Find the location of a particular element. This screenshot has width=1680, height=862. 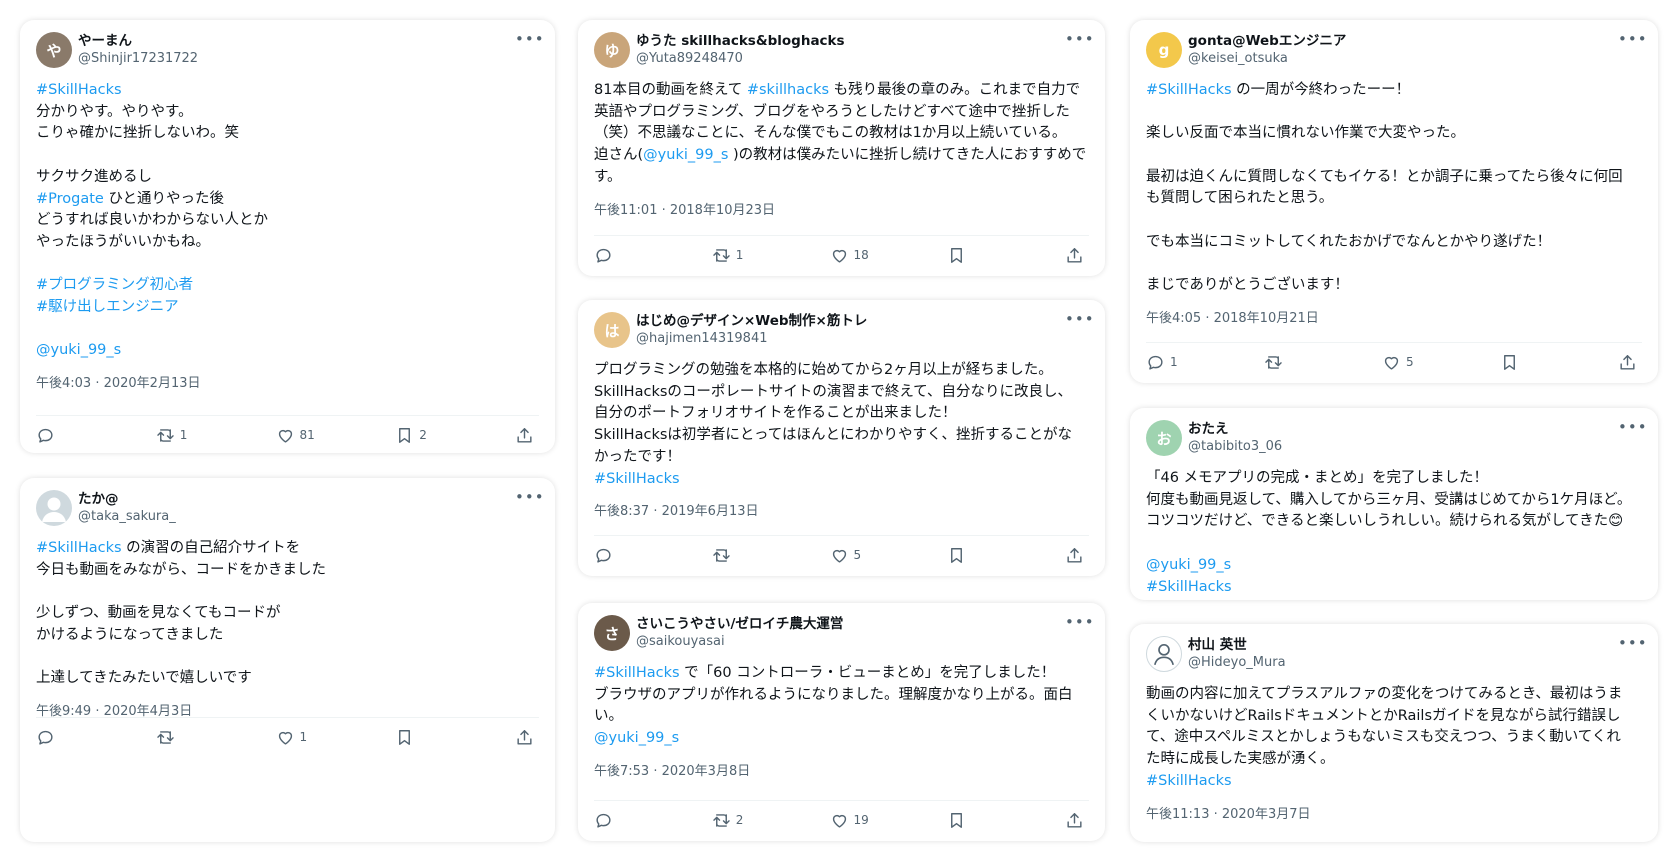

action-bar: 1 is located at coordinates (287, 736).